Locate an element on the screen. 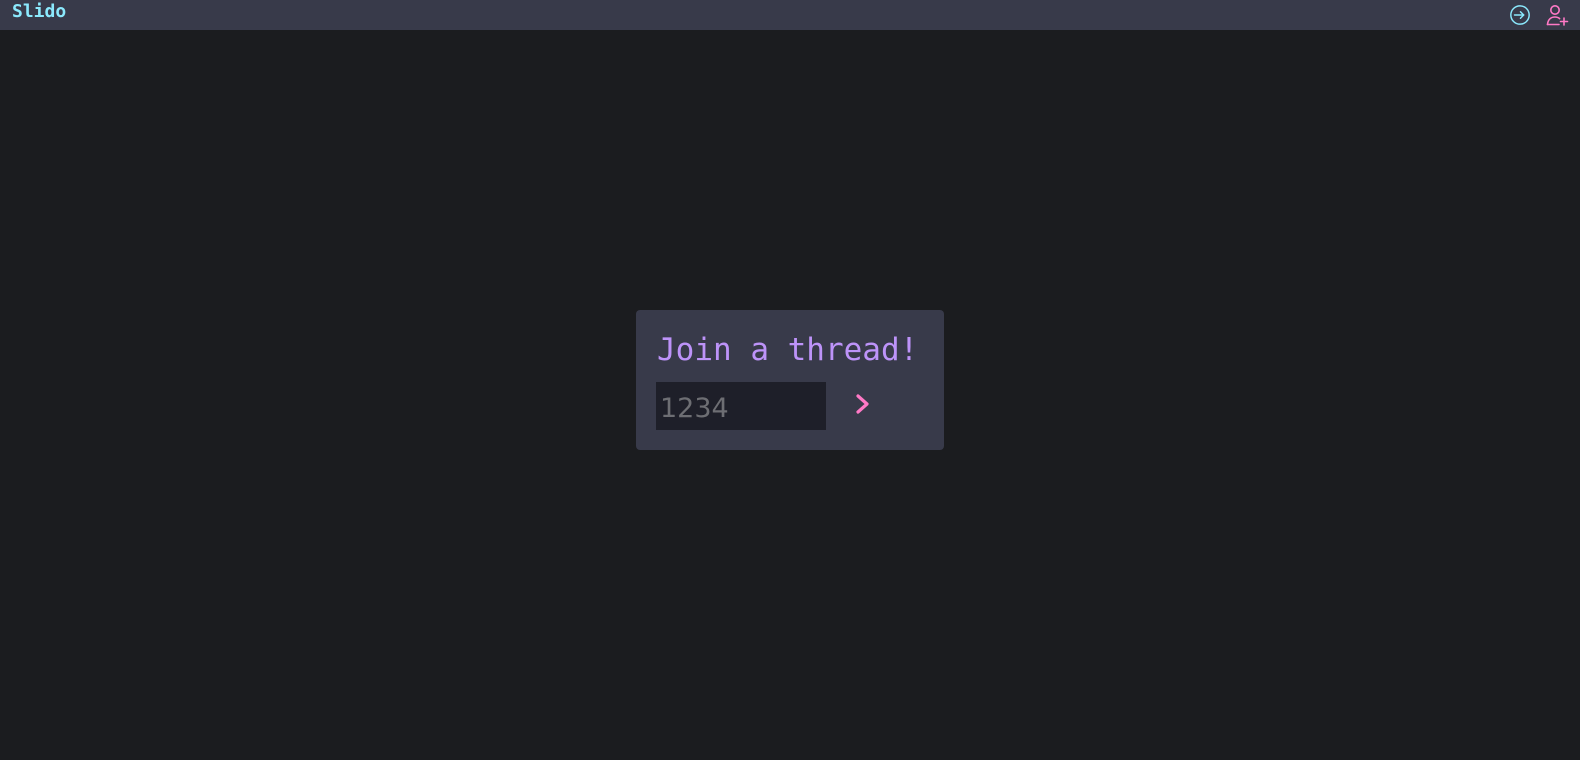  user-add-icon is located at coordinates (1557, 15).